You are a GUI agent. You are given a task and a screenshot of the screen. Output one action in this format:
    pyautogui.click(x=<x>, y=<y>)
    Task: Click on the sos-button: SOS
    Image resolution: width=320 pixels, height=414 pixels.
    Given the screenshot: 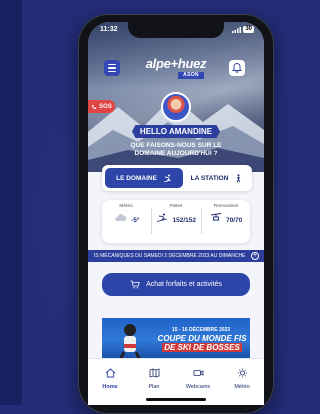 What is the action you would take?
    pyautogui.click(x=101, y=106)
    